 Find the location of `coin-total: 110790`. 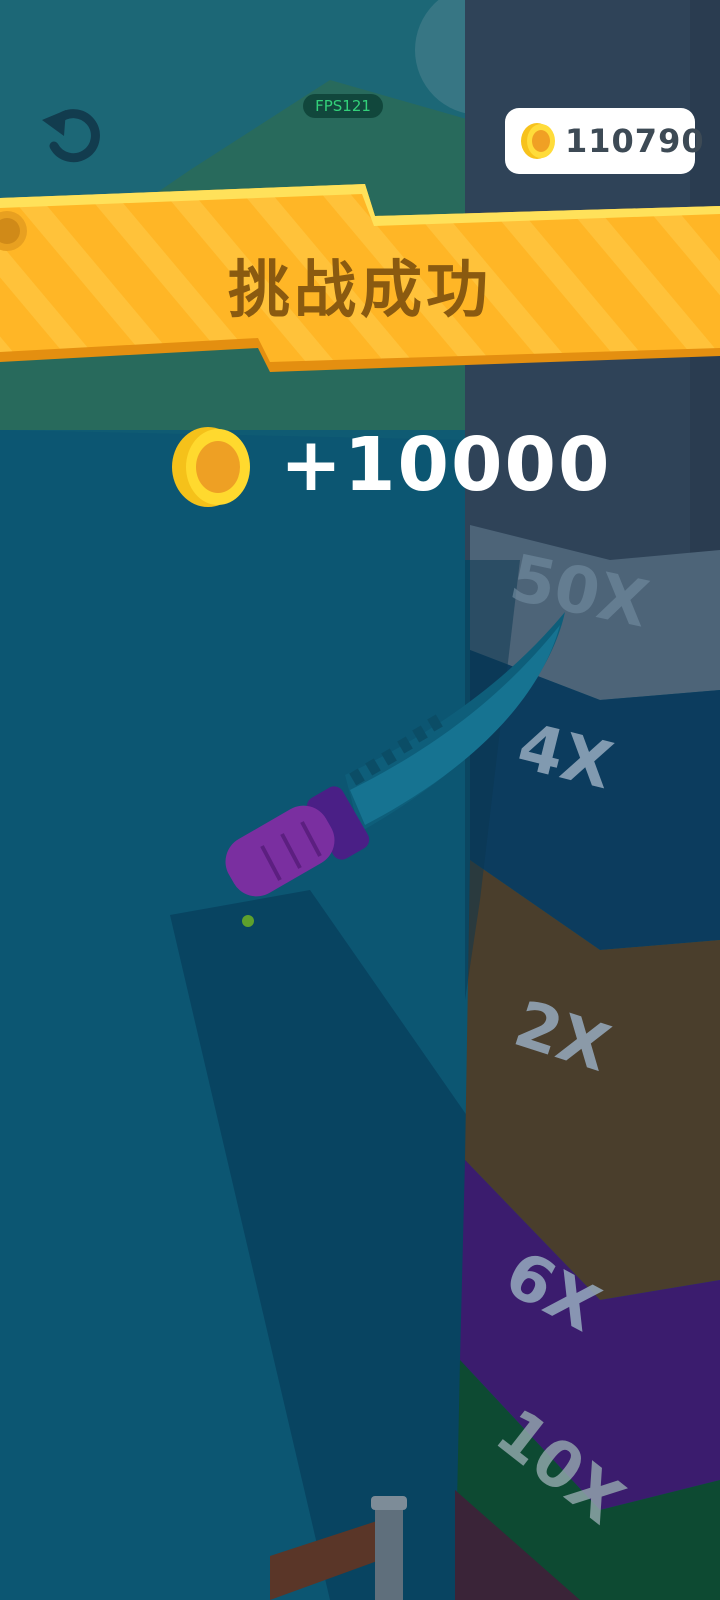

coin-total: 110790 is located at coordinates (635, 141).